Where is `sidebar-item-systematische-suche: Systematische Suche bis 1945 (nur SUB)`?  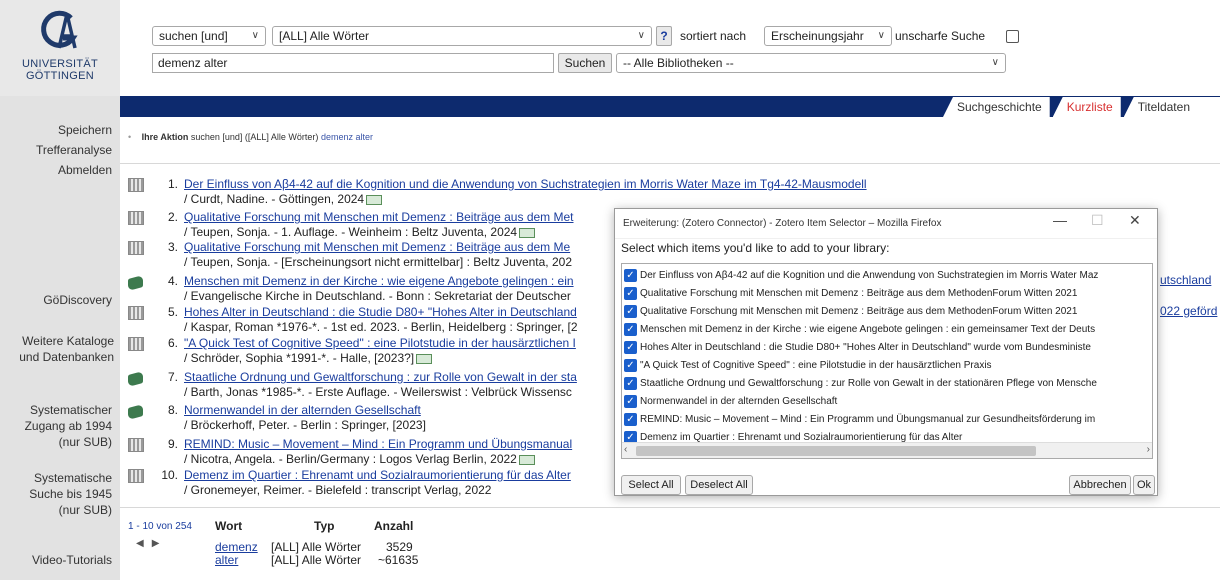
sidebar-item-systematische-suche: Systematische Suche bis 1945 (nur SUB) is located at coordinates (70, 494).